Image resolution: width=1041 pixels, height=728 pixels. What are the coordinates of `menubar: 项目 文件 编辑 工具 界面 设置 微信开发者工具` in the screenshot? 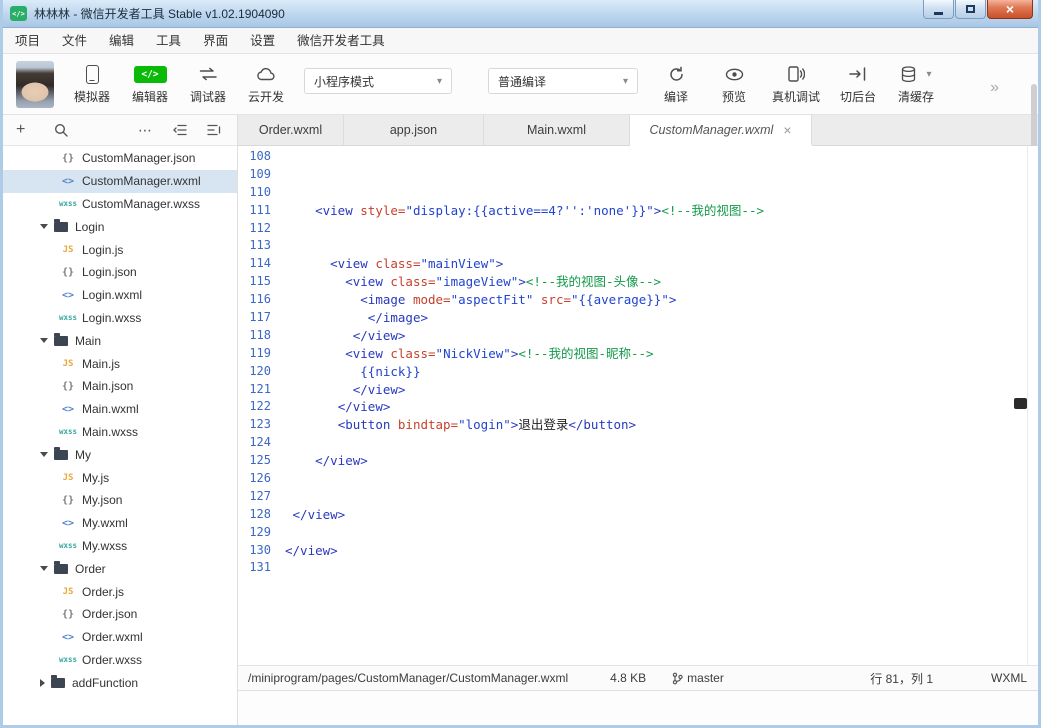 It's located at (520, 41).